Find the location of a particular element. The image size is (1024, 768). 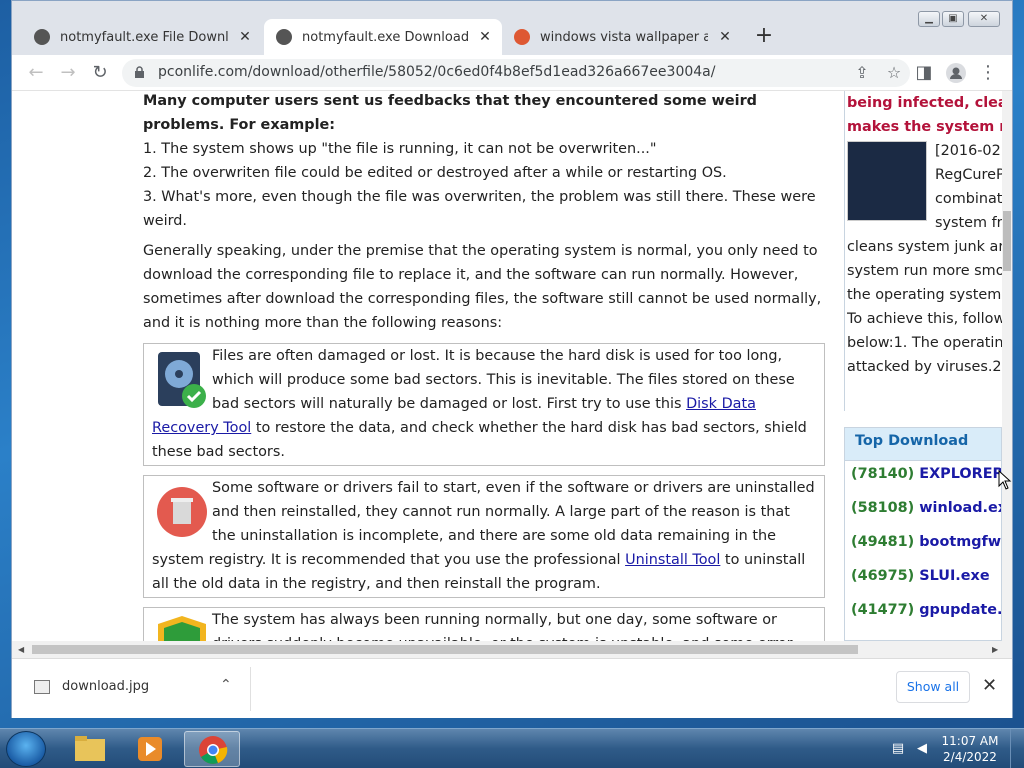

tab-duckduckgo: windows vista wallpaper at DuckDuckGo ✕ is located at coordinates (622, 37).